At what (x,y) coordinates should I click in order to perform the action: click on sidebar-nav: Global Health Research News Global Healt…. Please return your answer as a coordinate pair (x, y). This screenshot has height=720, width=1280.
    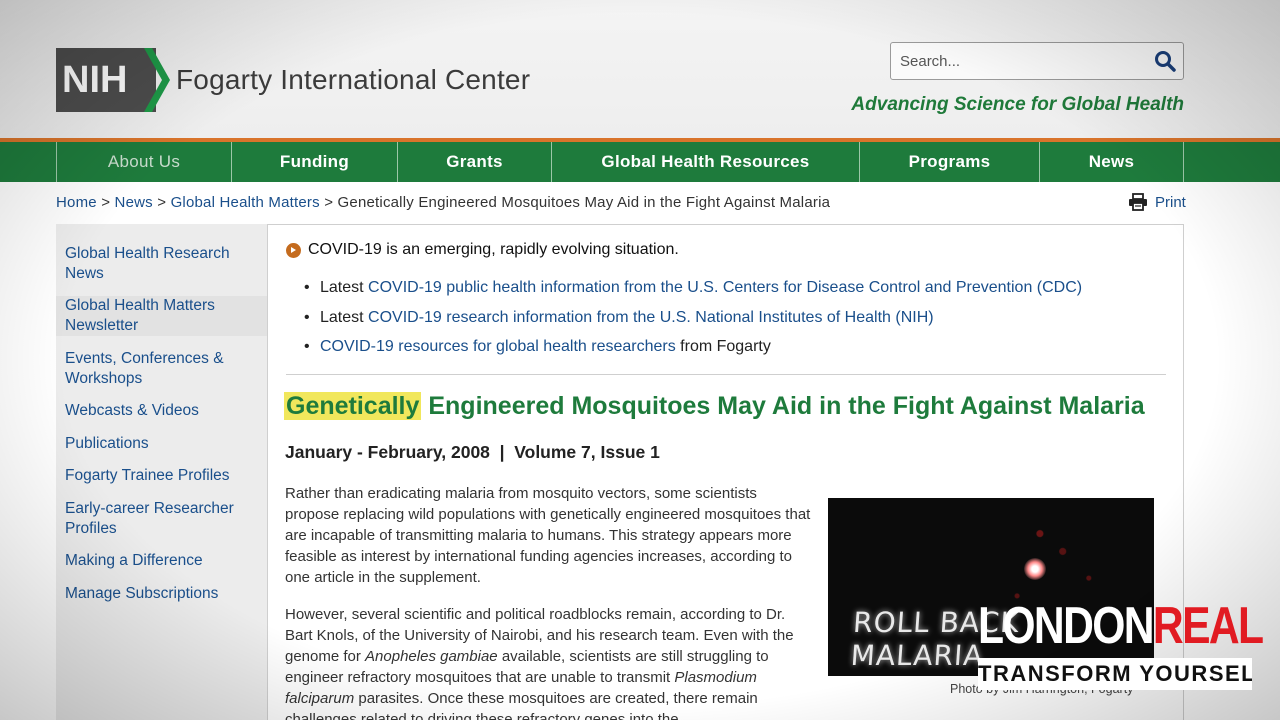
    Looking at the image, I should click on (162, 472).